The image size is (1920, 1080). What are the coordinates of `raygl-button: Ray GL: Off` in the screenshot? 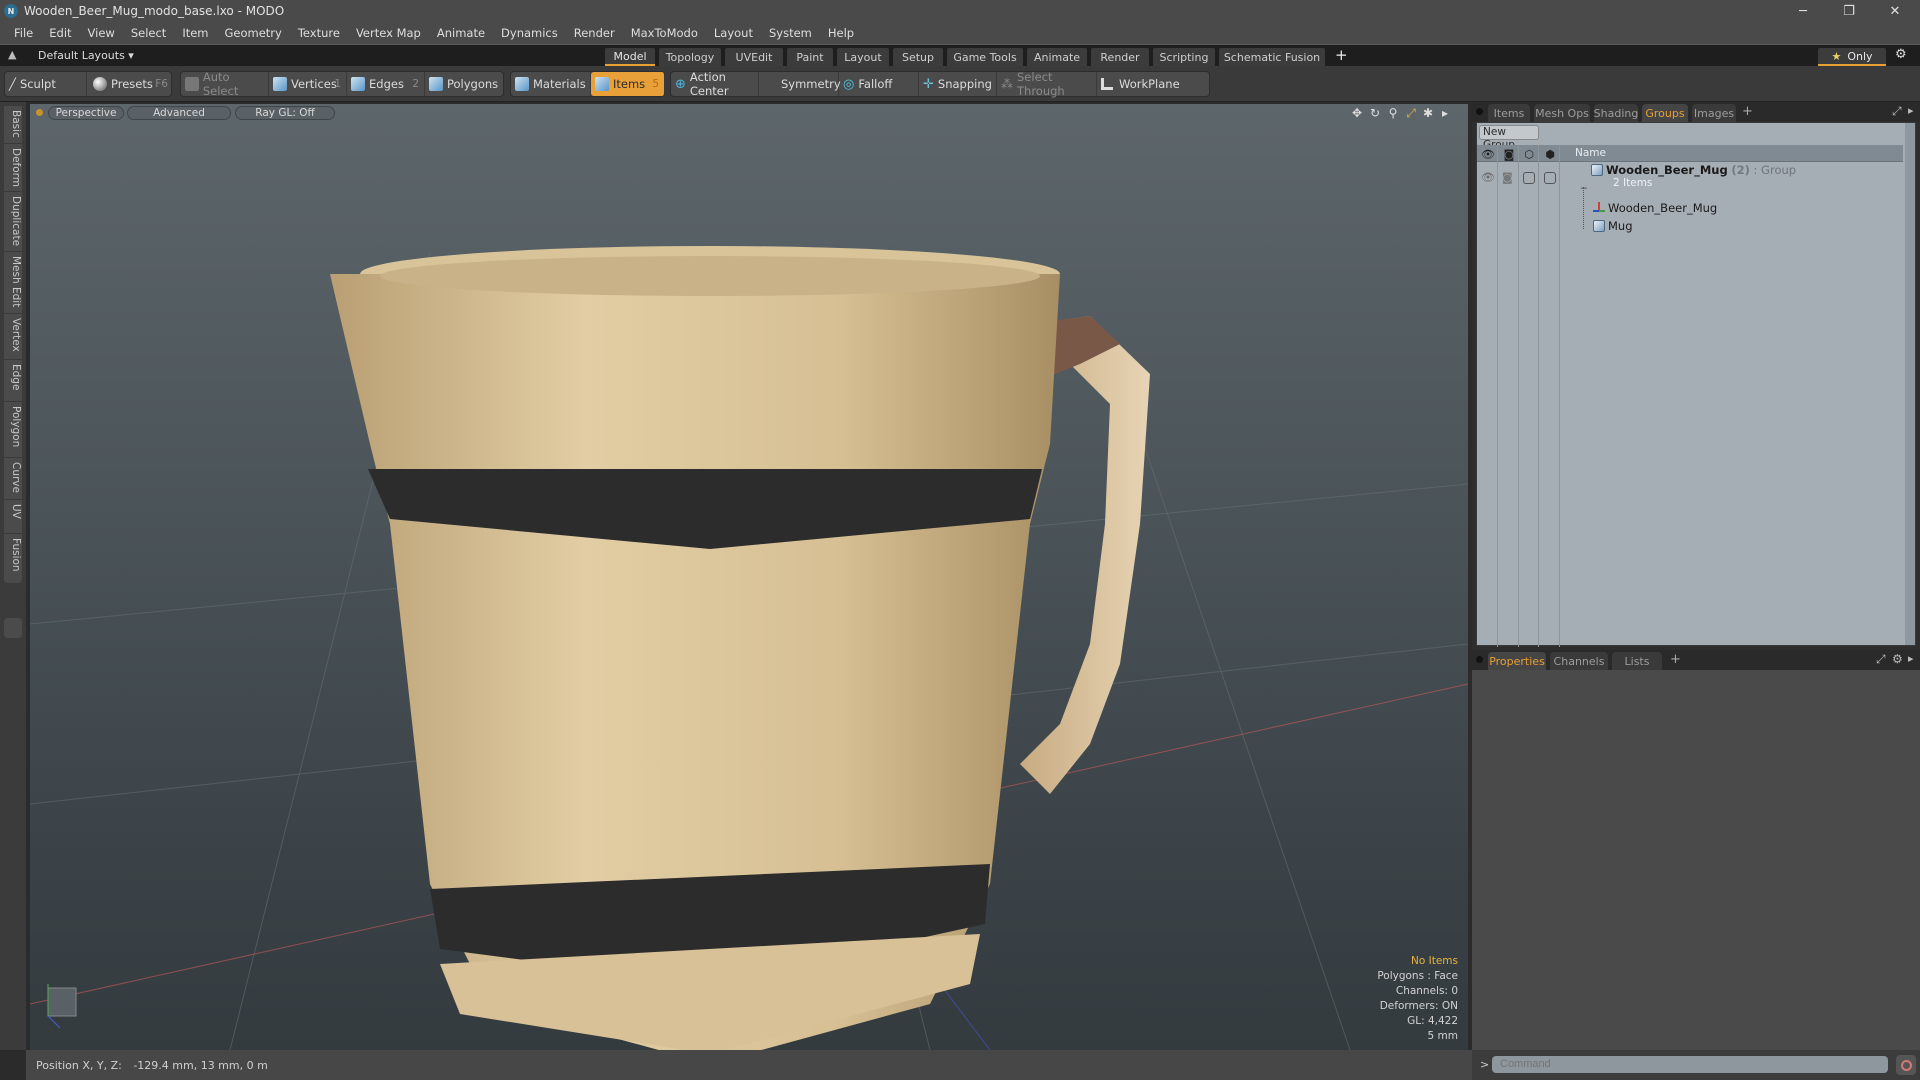 It's located at (285, 113).